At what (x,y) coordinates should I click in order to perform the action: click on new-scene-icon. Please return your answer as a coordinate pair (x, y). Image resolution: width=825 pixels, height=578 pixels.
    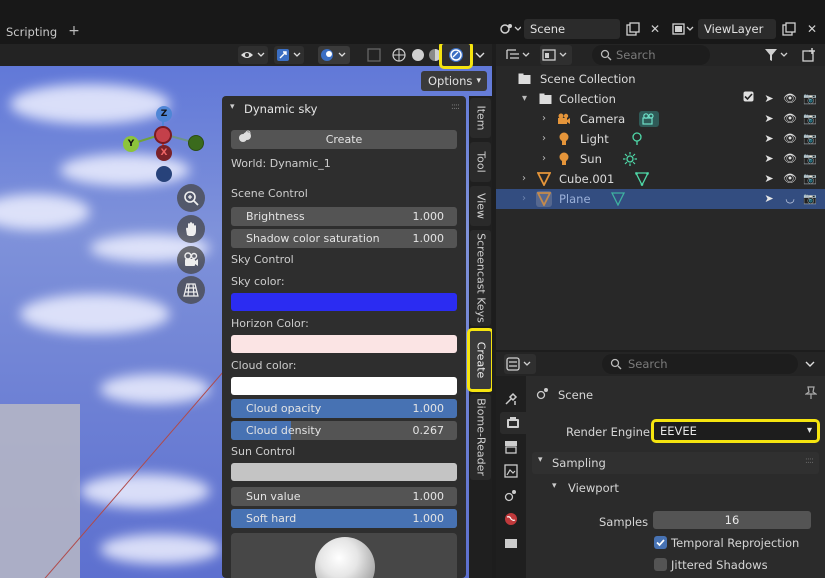
    Looking at the image, I should click on (633, 29).